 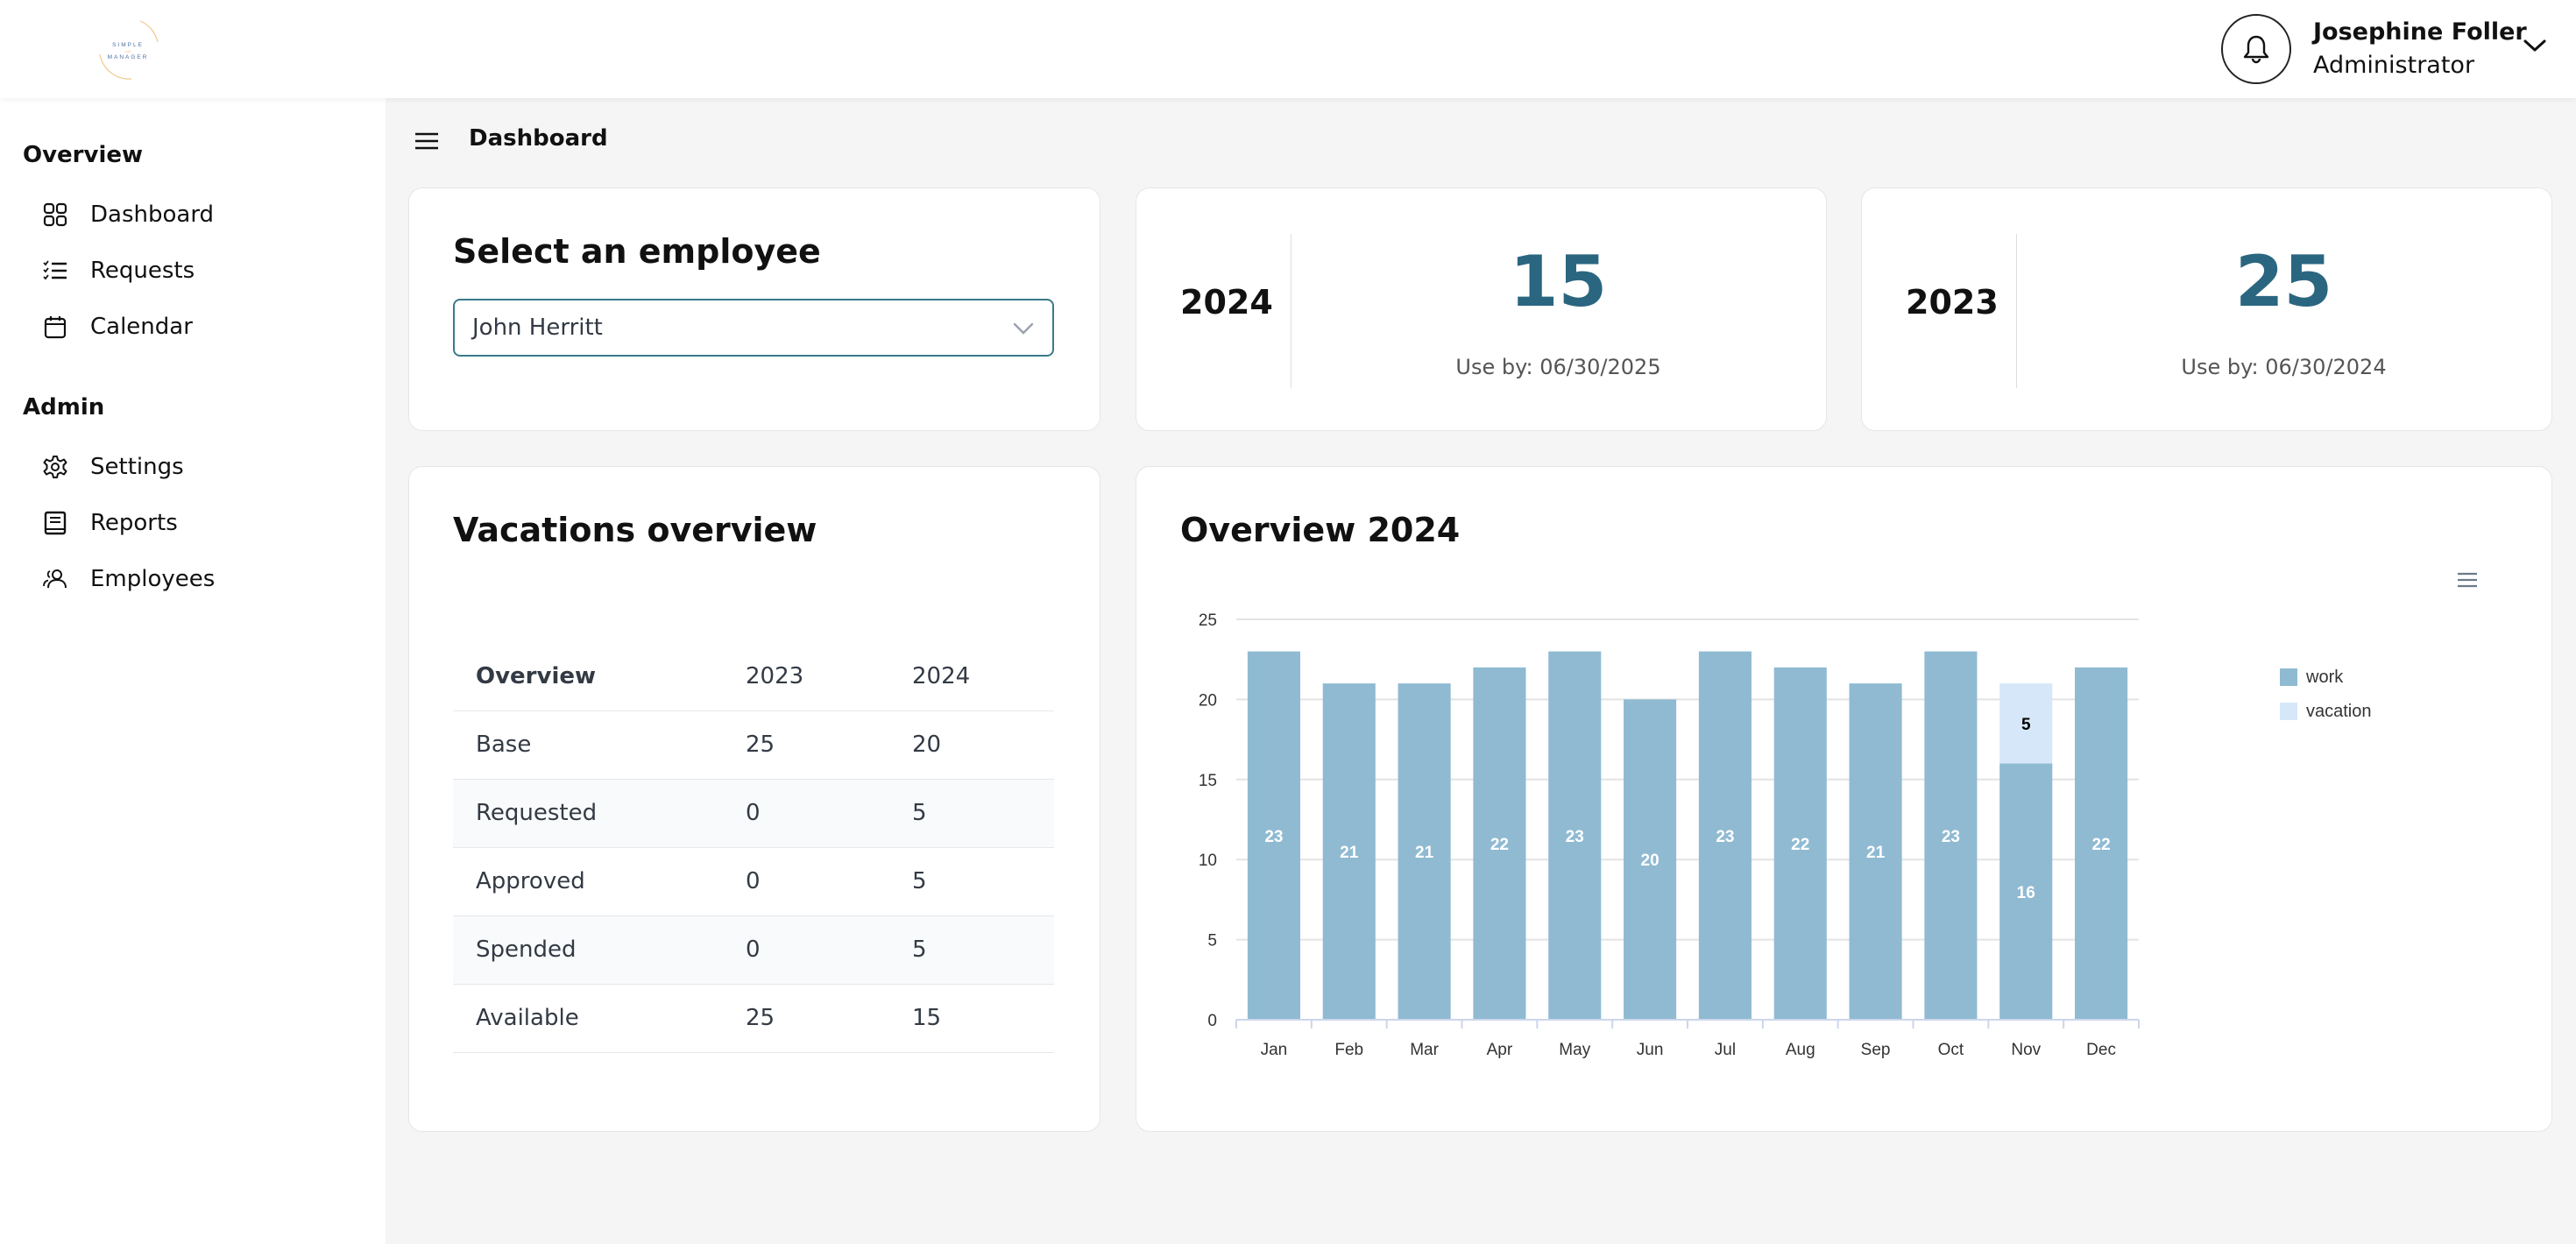 I want to click on column-header: 2024, so click(x=971, y=676).